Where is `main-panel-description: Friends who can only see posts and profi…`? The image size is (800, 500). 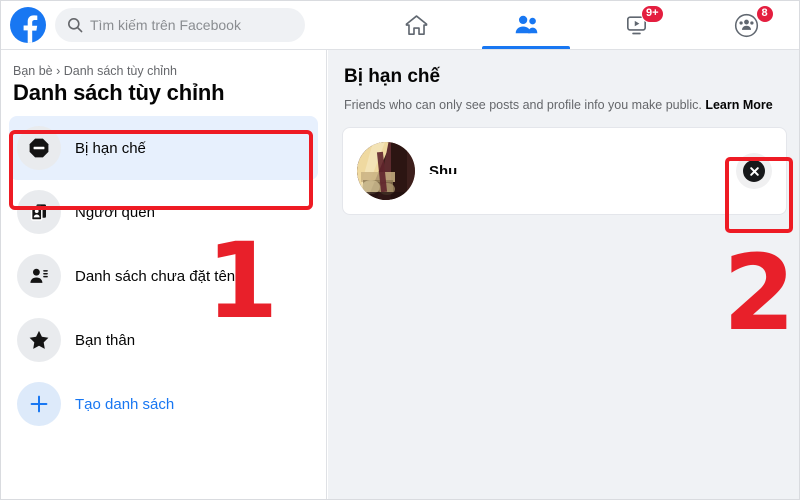
main-panel-description: Friends who can only see posts and profi… is located at coordinates (565, 105).